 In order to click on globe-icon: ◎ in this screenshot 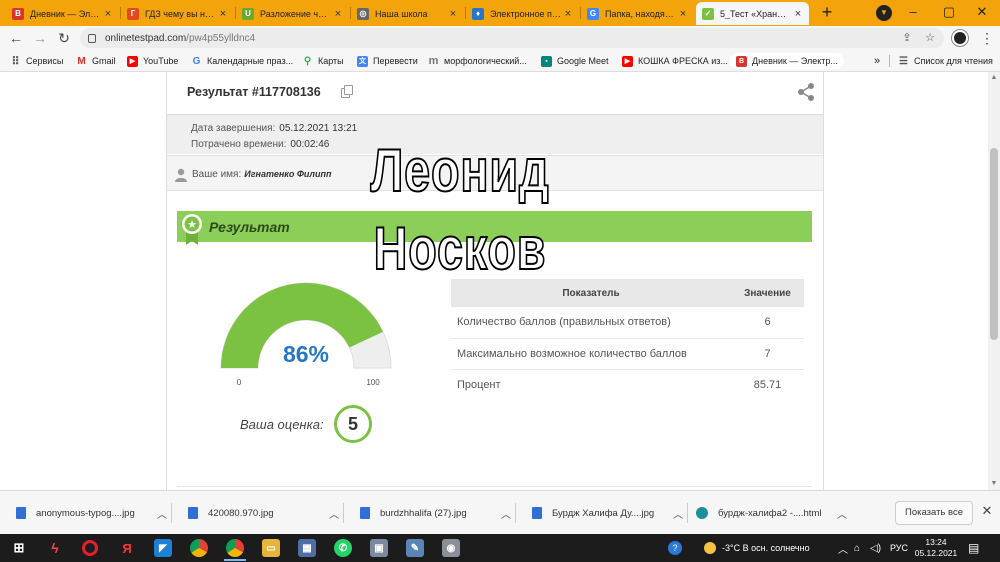, I will do `click(363, 13)`.